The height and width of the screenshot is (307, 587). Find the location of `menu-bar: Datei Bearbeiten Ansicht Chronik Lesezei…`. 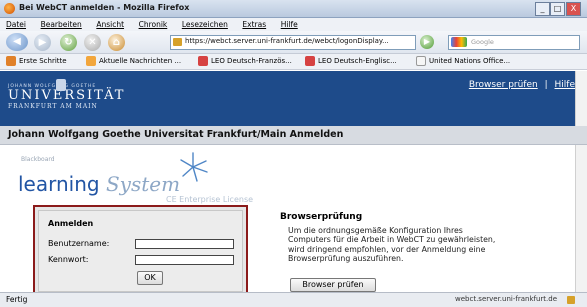

menu-bar: Datei Bearbeiten Ansicht Chronik Lesezei… is located at coordinates (293, 24).